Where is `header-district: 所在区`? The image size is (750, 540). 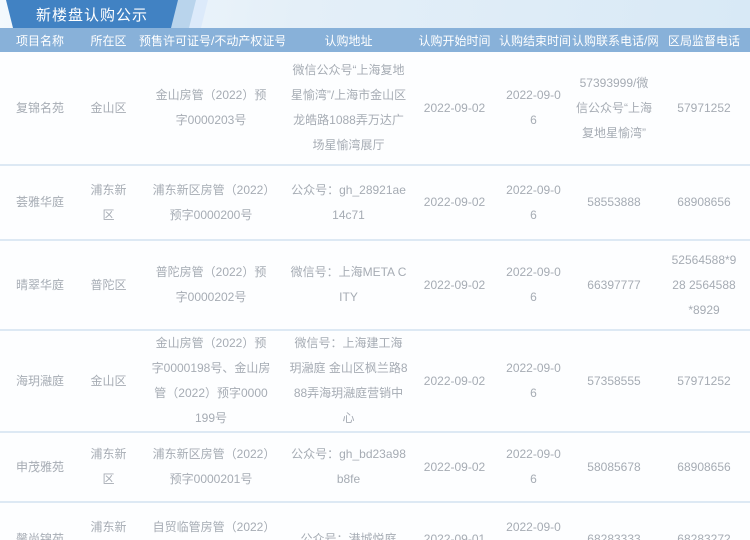
header-district: 所在区 is located at coordinates (108, 40).